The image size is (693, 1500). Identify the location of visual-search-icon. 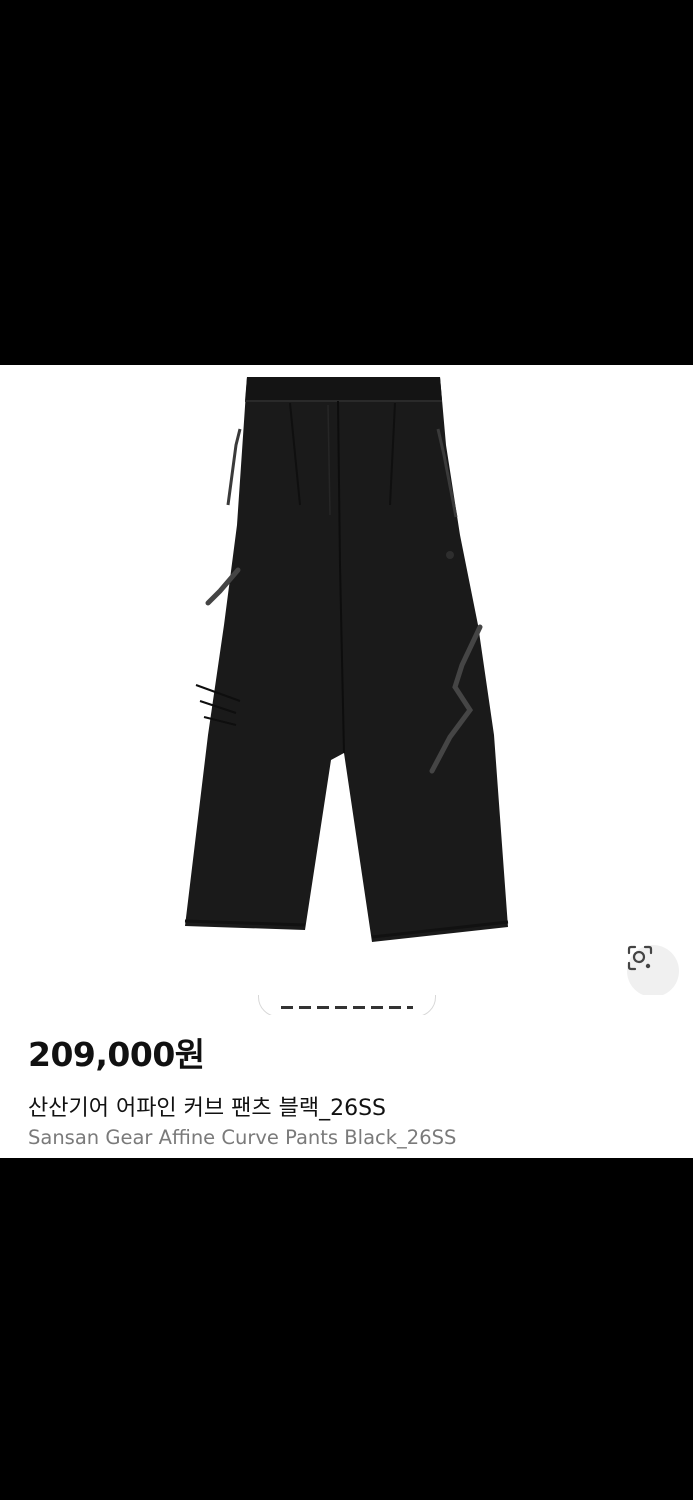
(640, 958).